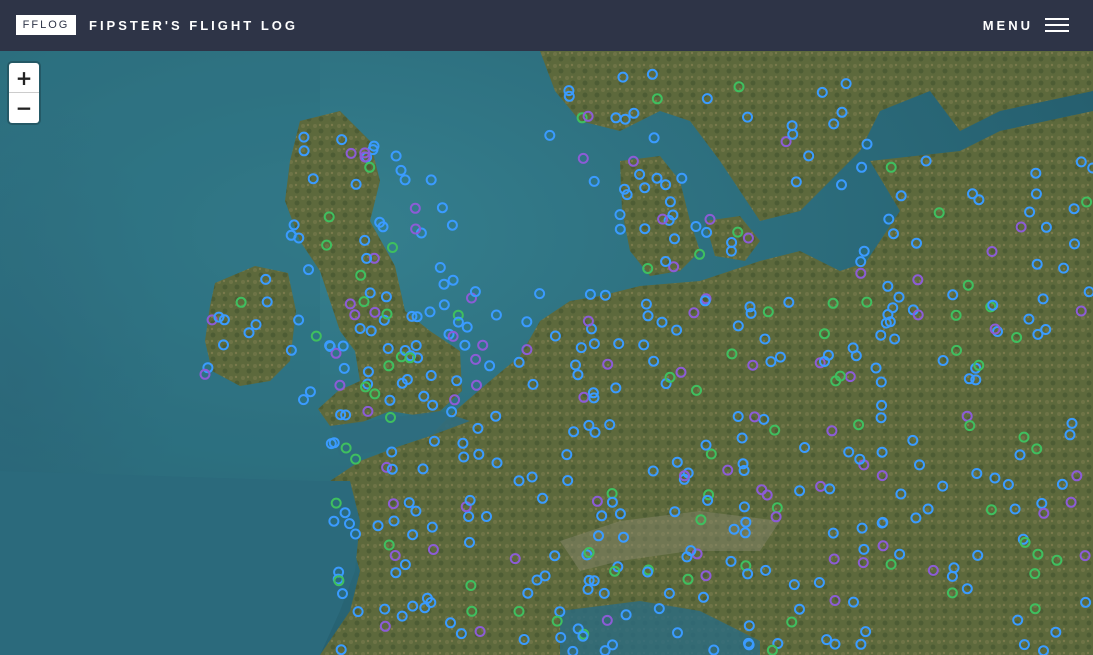  What do you see at coordinates (46, 25) in the screenshot?
I see `site-logo: FFLOG` at bounding box center [46, 25].